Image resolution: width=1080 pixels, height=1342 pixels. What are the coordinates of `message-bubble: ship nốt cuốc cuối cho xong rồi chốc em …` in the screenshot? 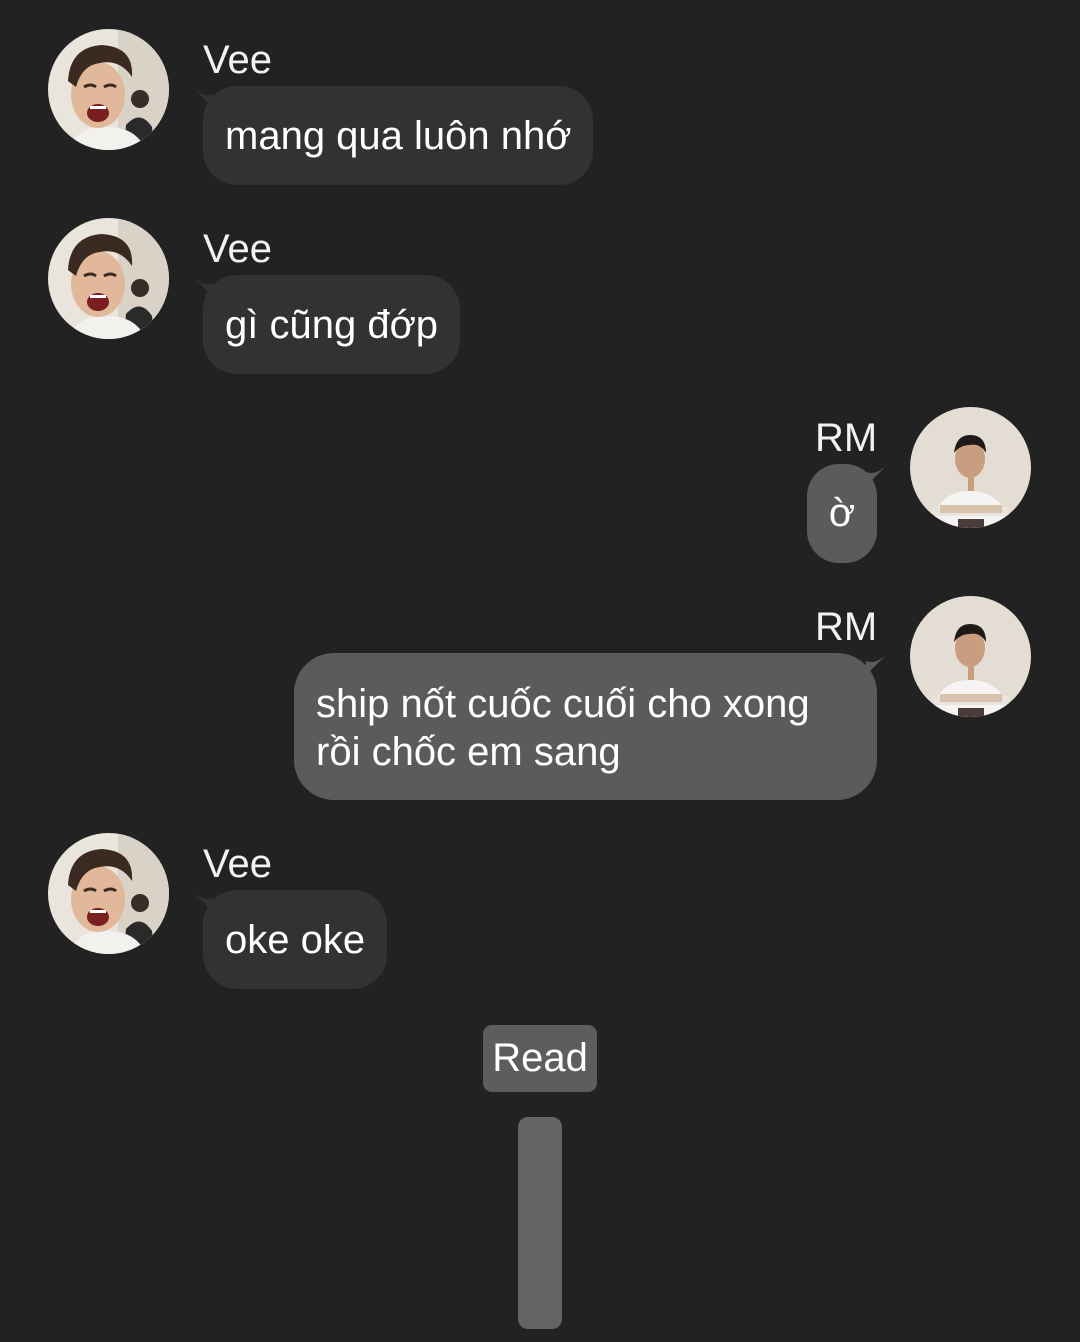 It's located at (585, 726).